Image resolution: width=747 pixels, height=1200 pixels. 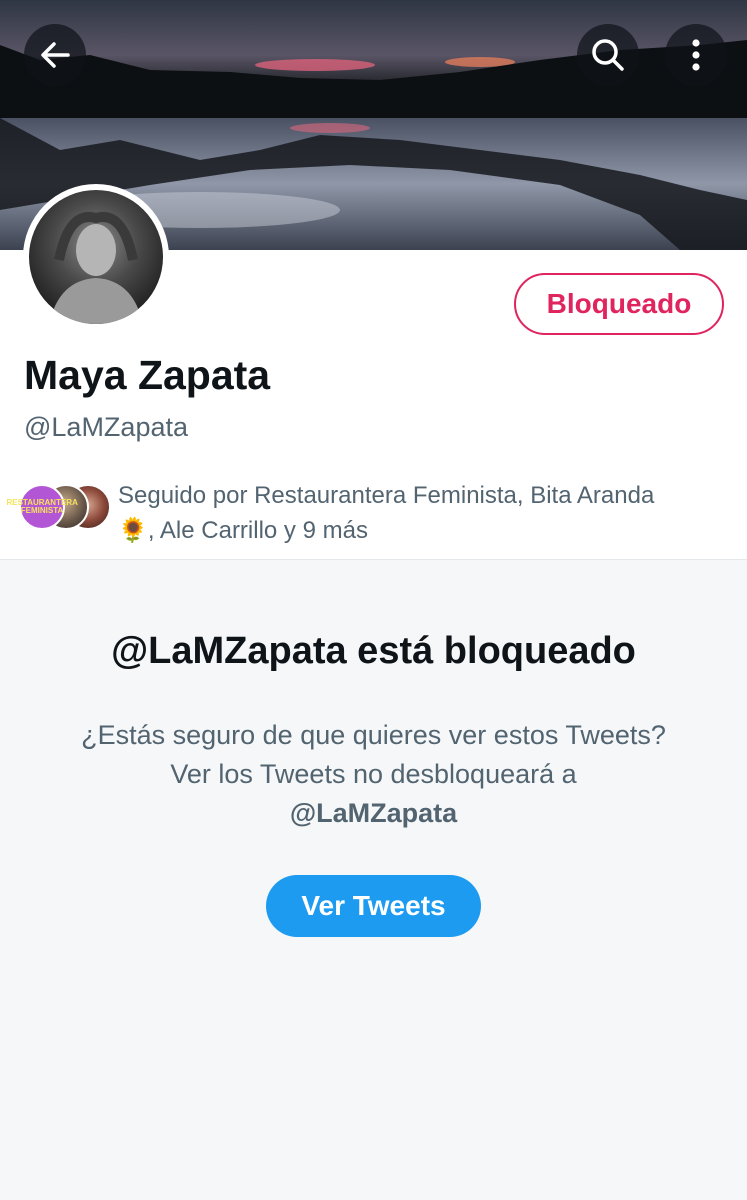 What do you see at coordinates (257, 530) in the screenshot?
I see `followed-by-suffix: , Ale Carrillo y 9 más` at bounding box center [257, 530].